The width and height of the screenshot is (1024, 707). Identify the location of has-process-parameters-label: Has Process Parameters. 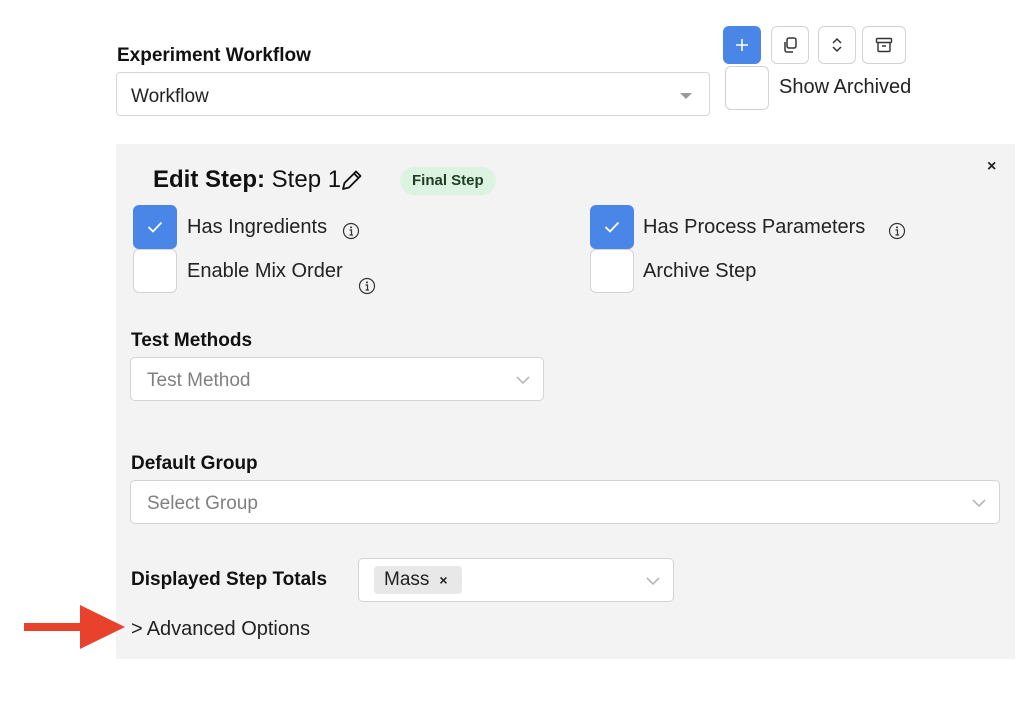
(754, 227).